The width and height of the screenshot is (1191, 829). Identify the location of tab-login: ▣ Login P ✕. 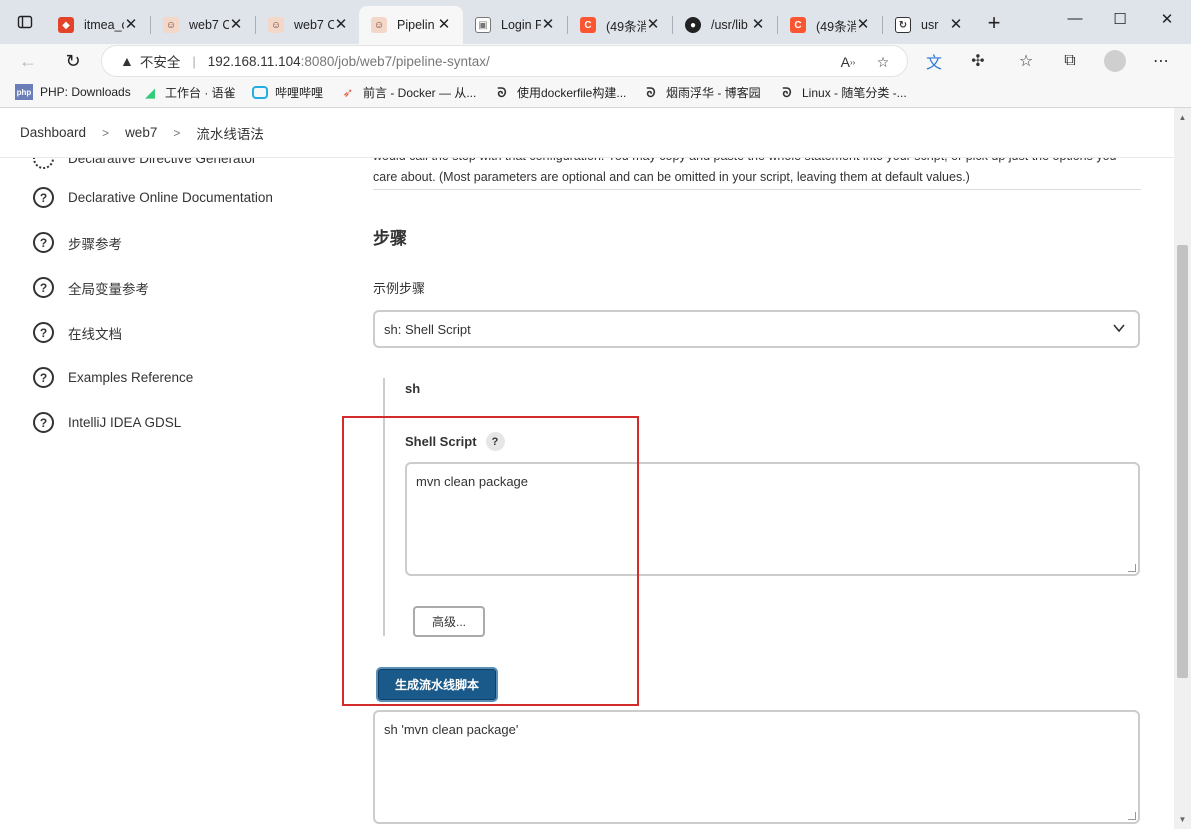
(515, 25).